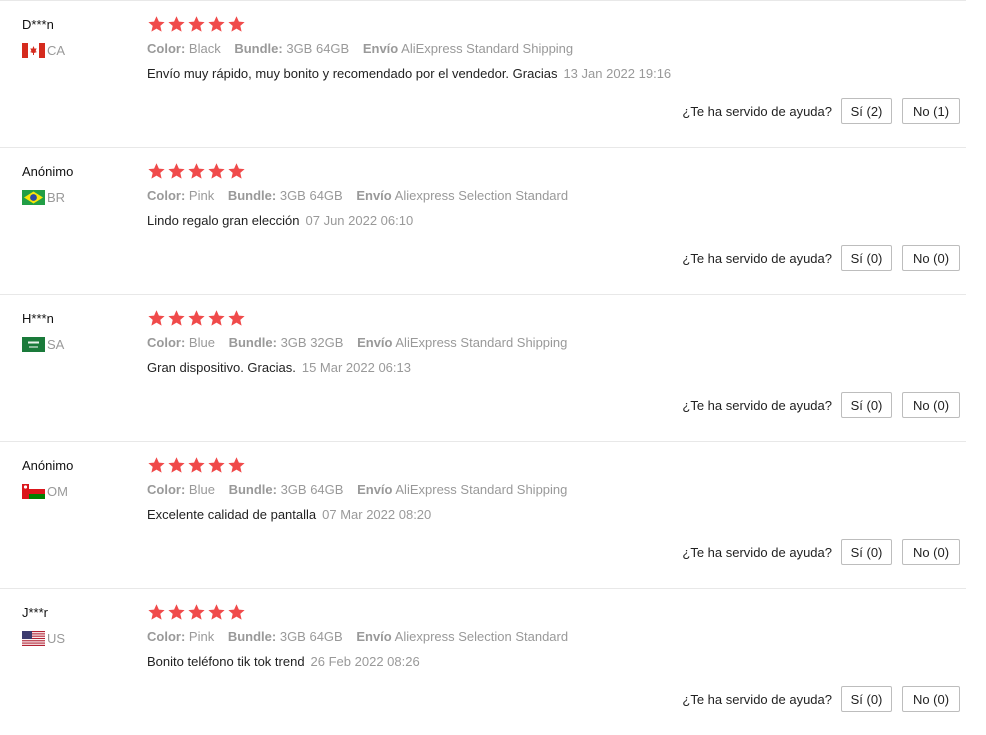 The image size is (986, 735). What do you see at coordinates (43, 50) in the screenshot?
I see `reviewer-country: CA` at bounding box center [43, 50].